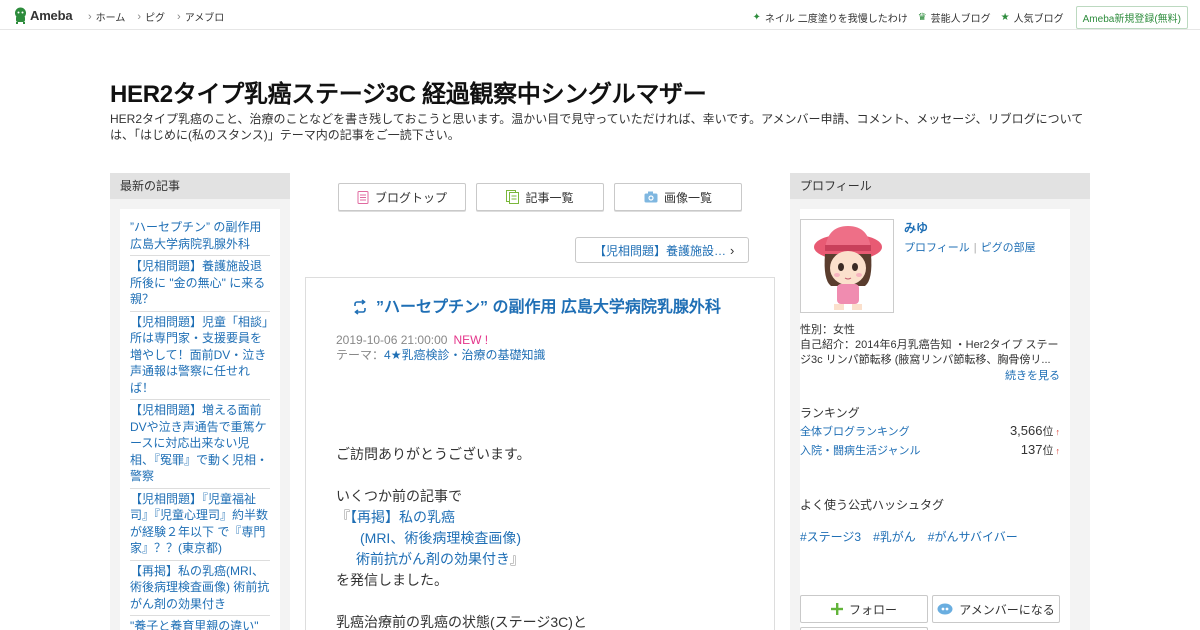 The width and height of the screenshot is (1200, 630). Describe the element at coordinates (471, 340) in the screenshot. I see `new-badge: NEW !` at that location.